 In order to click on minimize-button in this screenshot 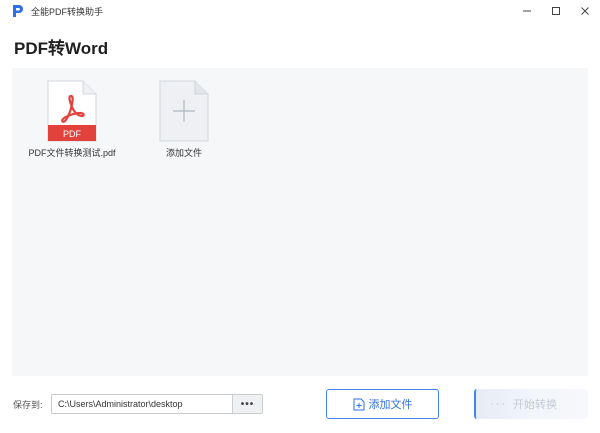, I will do `click(527, 11)`.